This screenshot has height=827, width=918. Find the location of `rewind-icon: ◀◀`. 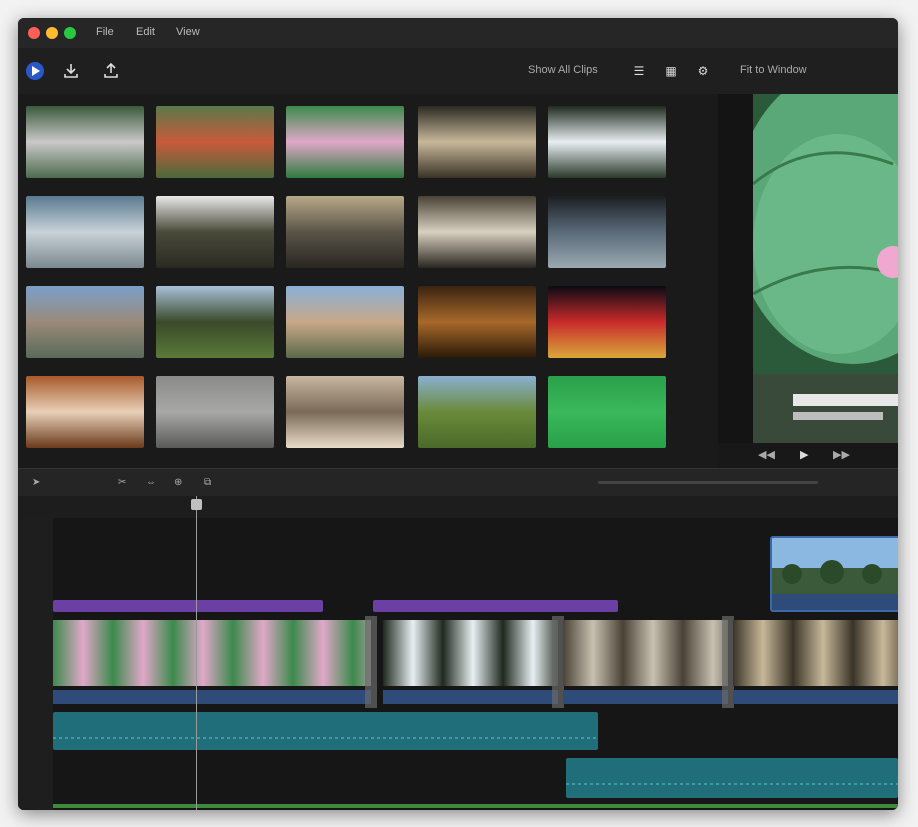

rewind-icon: ◀◀ is located at coordinates (766, 454).